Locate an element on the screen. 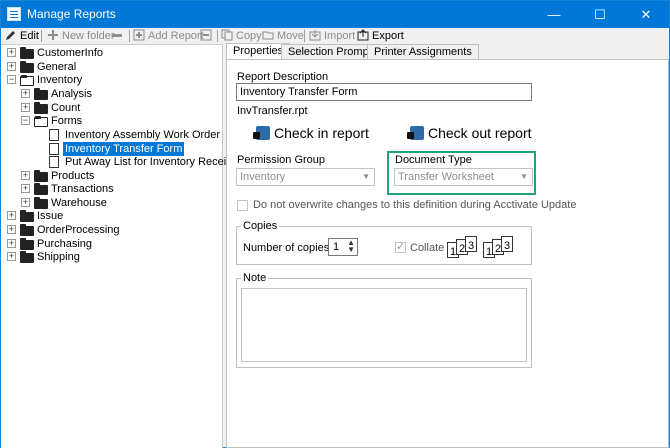 The width and height of the screenshot is (670, 448). permission-group-select: Inventory ▼ is located at coordinates (305, 177).